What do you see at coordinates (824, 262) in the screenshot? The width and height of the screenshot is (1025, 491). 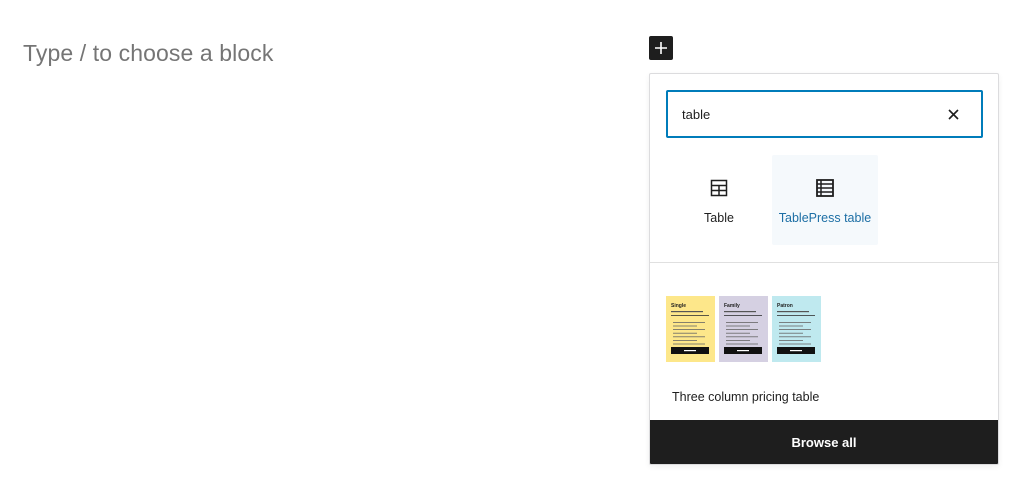 I see `section-divider` at bounding box center [824, 262].